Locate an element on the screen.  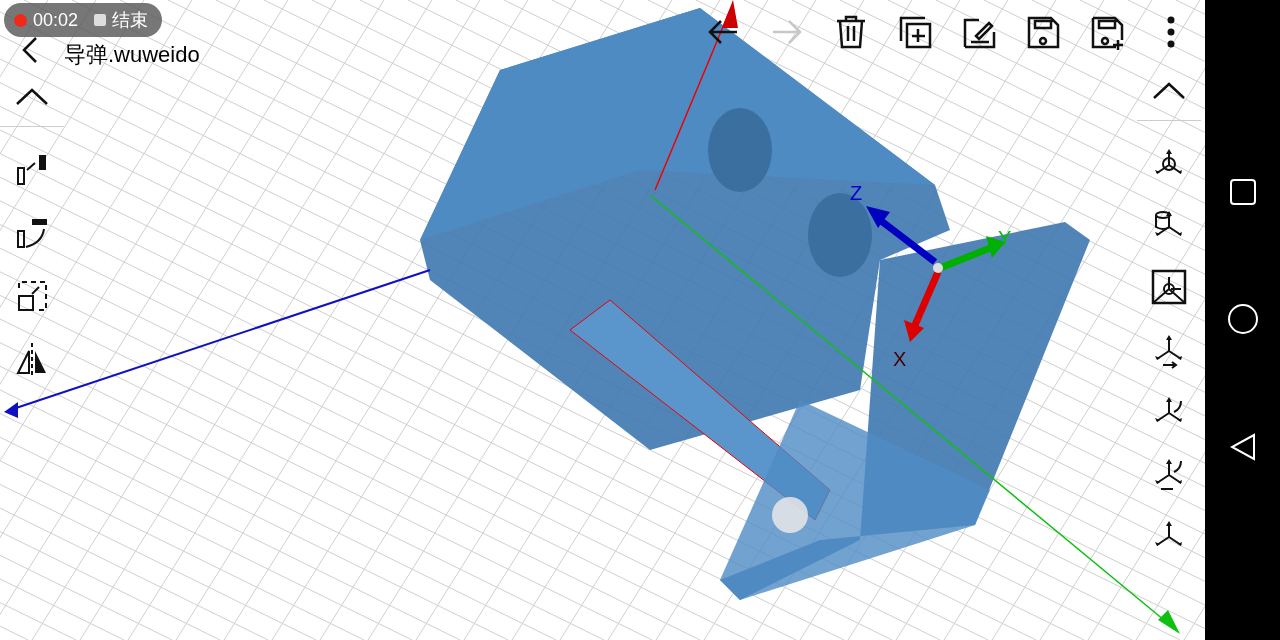
x-axis-label: X is located at coordinates (900, 359).